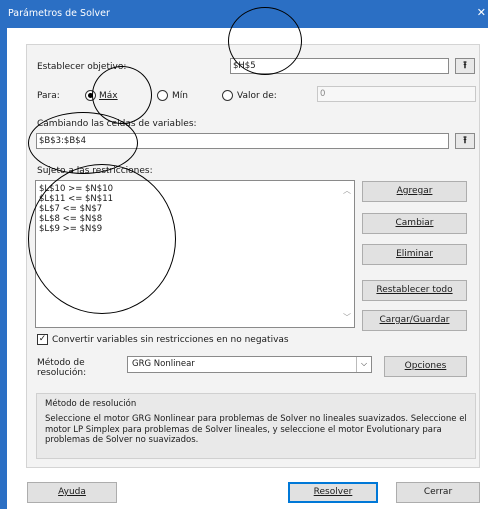  Describe the element at coordinates (48, 96) in the screenshot. I see `to-label: Para:` at that location.